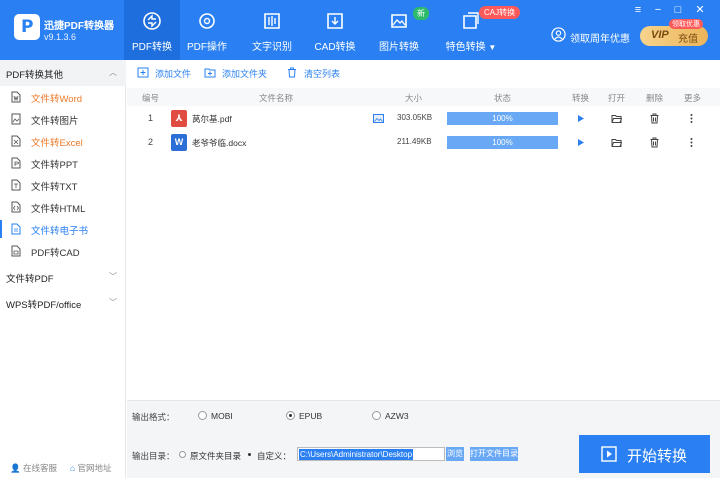 Image resolution: width=720 pixels, height=478 pixels. What do you see at coordinates (465, 47) in the screenshot?
I see `tab-label-text: 特色转换` at bounding box center [465, 47].